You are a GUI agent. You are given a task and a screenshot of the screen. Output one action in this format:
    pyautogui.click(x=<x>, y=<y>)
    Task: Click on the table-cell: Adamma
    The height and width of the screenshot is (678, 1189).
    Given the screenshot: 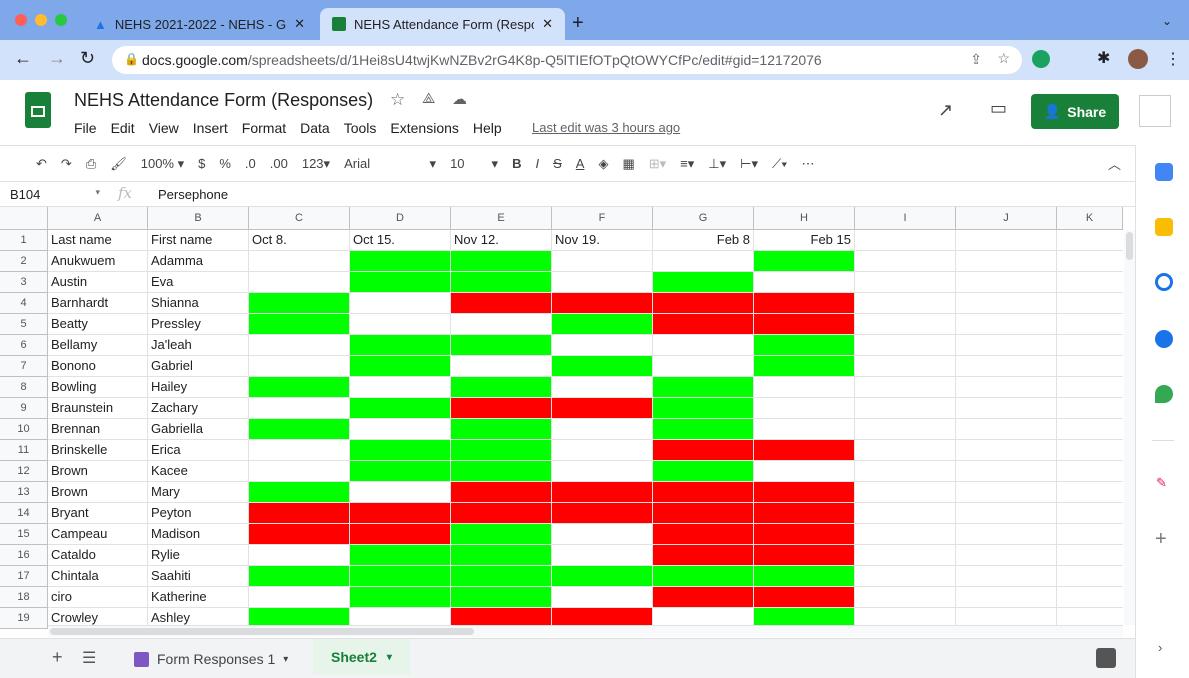 What is the action you would take?
    pyautogui.click(x=198, y=261)
    